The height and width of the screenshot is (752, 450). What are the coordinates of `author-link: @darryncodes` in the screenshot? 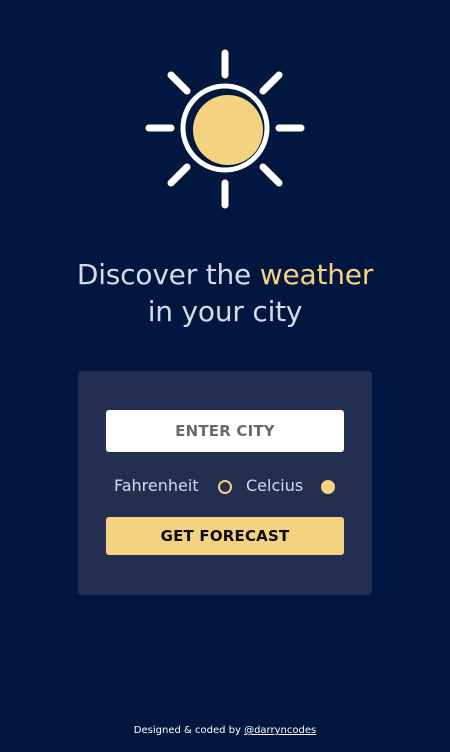 It's located at (280, 730).